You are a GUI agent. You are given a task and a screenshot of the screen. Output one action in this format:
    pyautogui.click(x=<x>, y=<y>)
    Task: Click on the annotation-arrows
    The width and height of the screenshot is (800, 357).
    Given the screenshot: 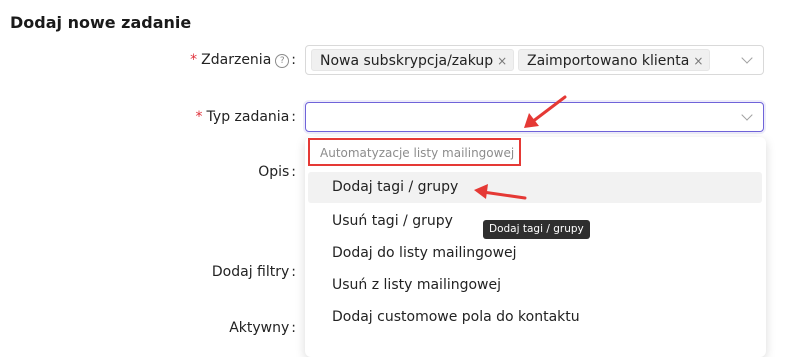 What is the action you would take?
    pyautogui.click(x=520, y=147)
    